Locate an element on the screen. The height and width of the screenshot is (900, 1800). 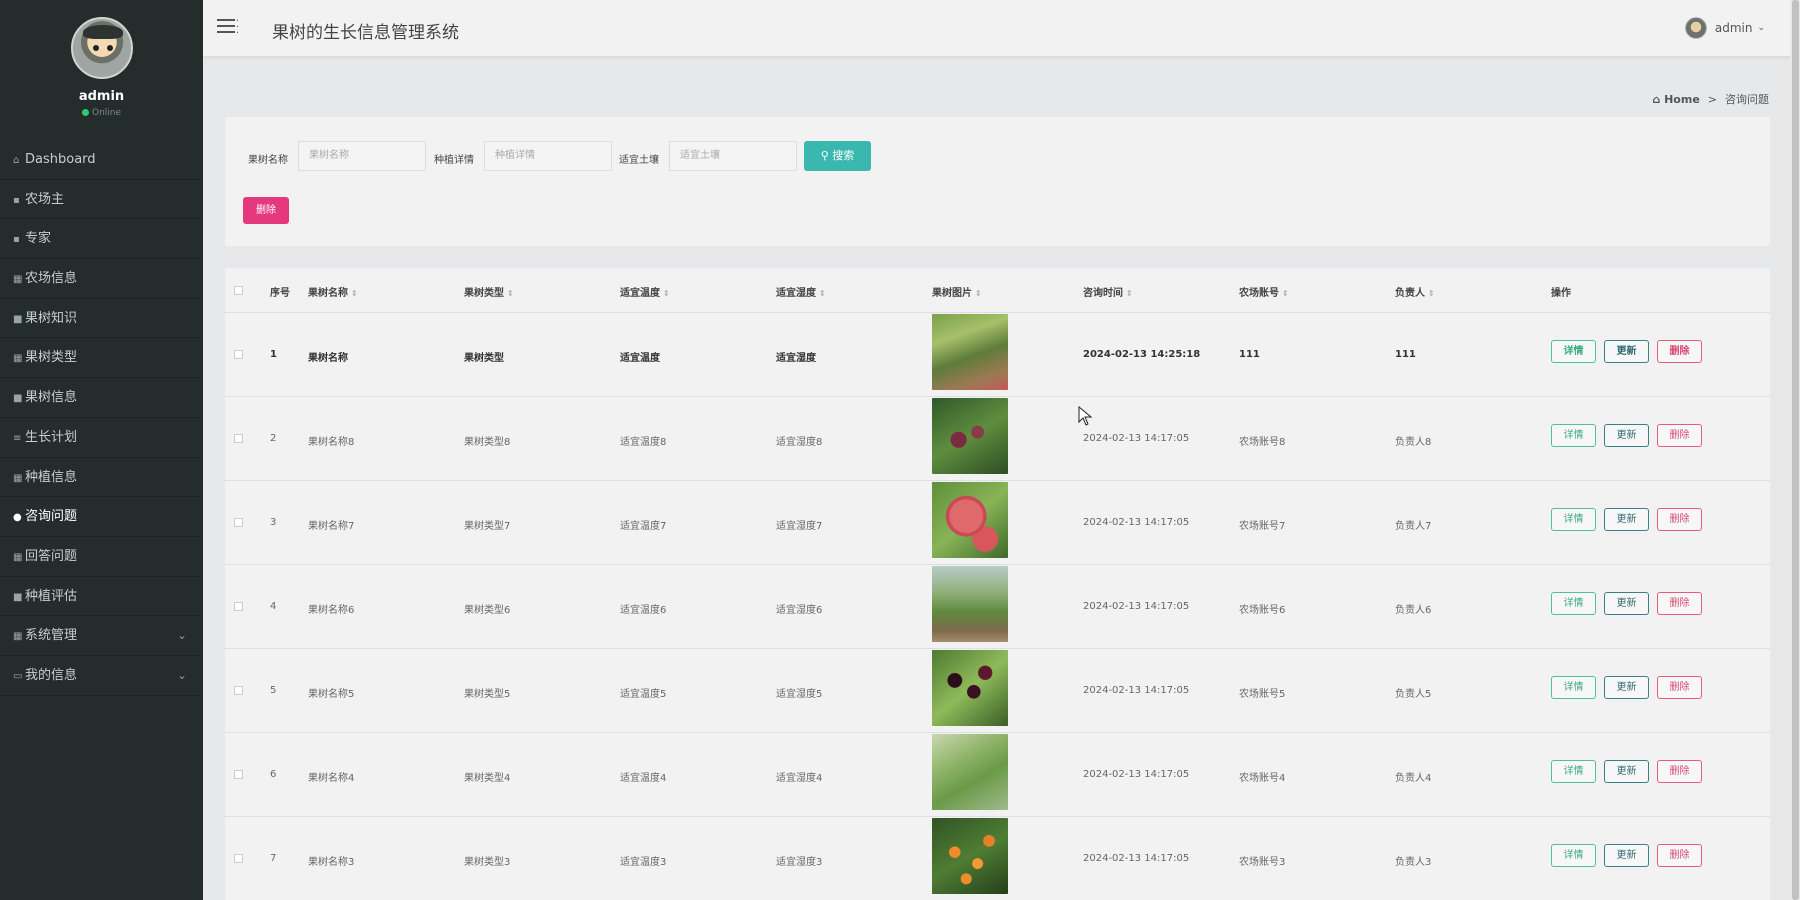
sidebar-item-4: ■ 果树知识 is located at coordinates (101, 319).